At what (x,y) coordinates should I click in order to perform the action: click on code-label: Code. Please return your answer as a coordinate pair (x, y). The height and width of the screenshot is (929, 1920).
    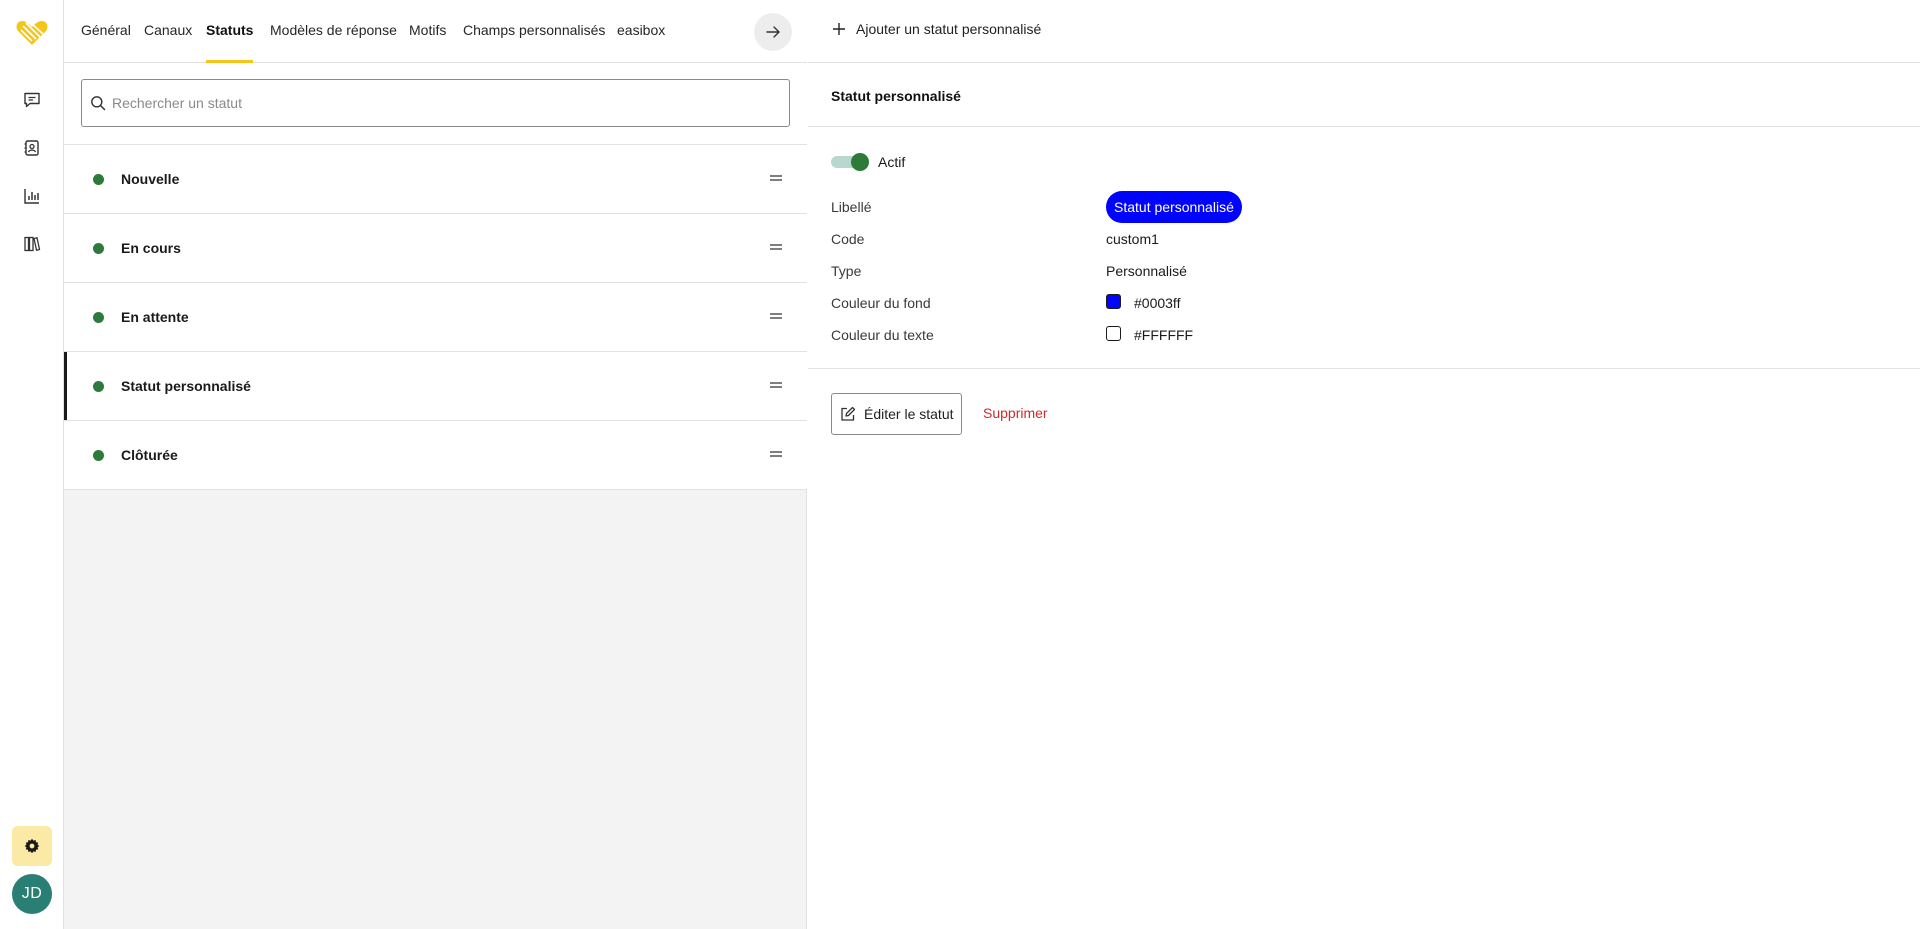
    Looking at the image, I should click on (848, 239).